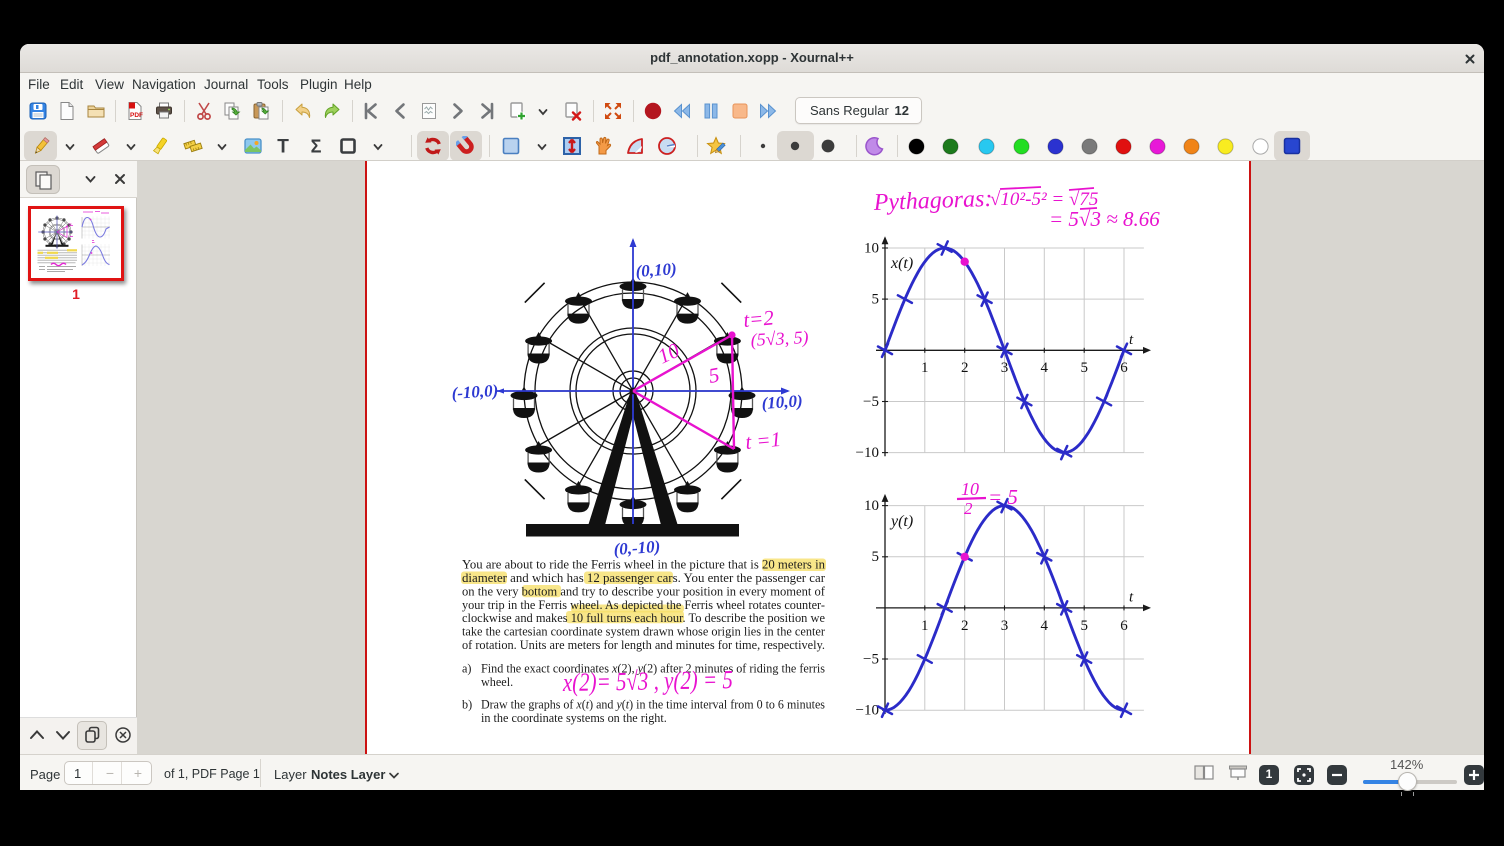 Image resolution: width=1504 pixels, height=846 pixels. Describe the element at coordinates (466, 669) in the screenshot. I see `svg-text: a)` at that location.